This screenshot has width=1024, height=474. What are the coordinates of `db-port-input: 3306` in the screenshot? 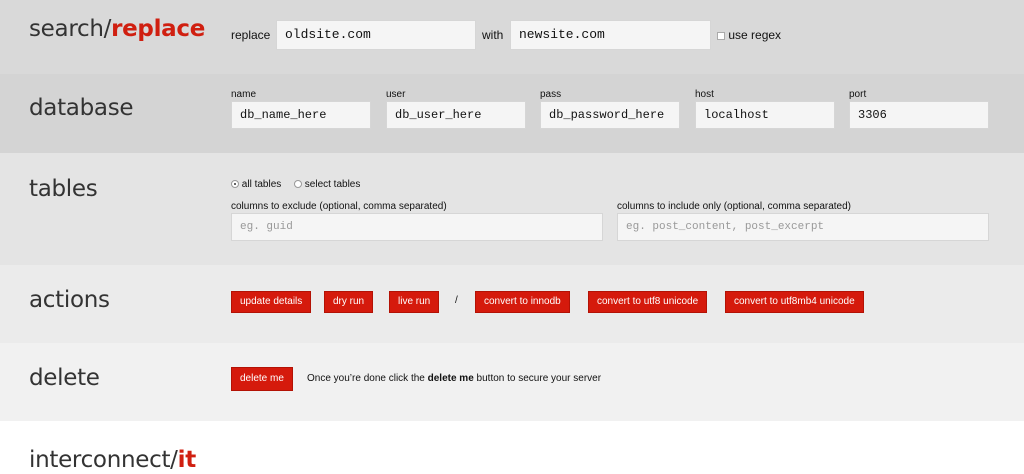 It's located at (919, 115).